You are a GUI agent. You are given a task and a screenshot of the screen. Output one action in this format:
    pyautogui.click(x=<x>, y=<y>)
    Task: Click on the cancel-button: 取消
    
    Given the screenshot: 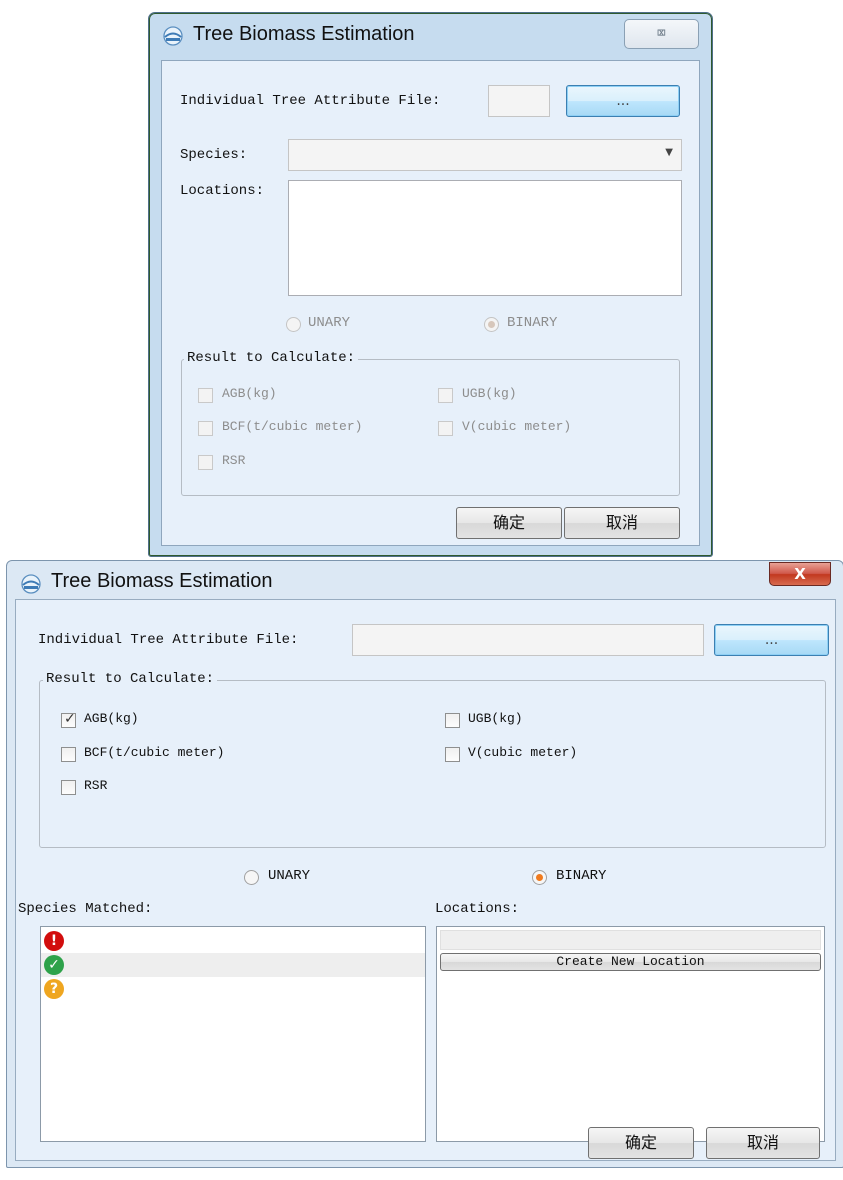 What is the action you would take?
    pyautogui.click(x=622, y=523)
    